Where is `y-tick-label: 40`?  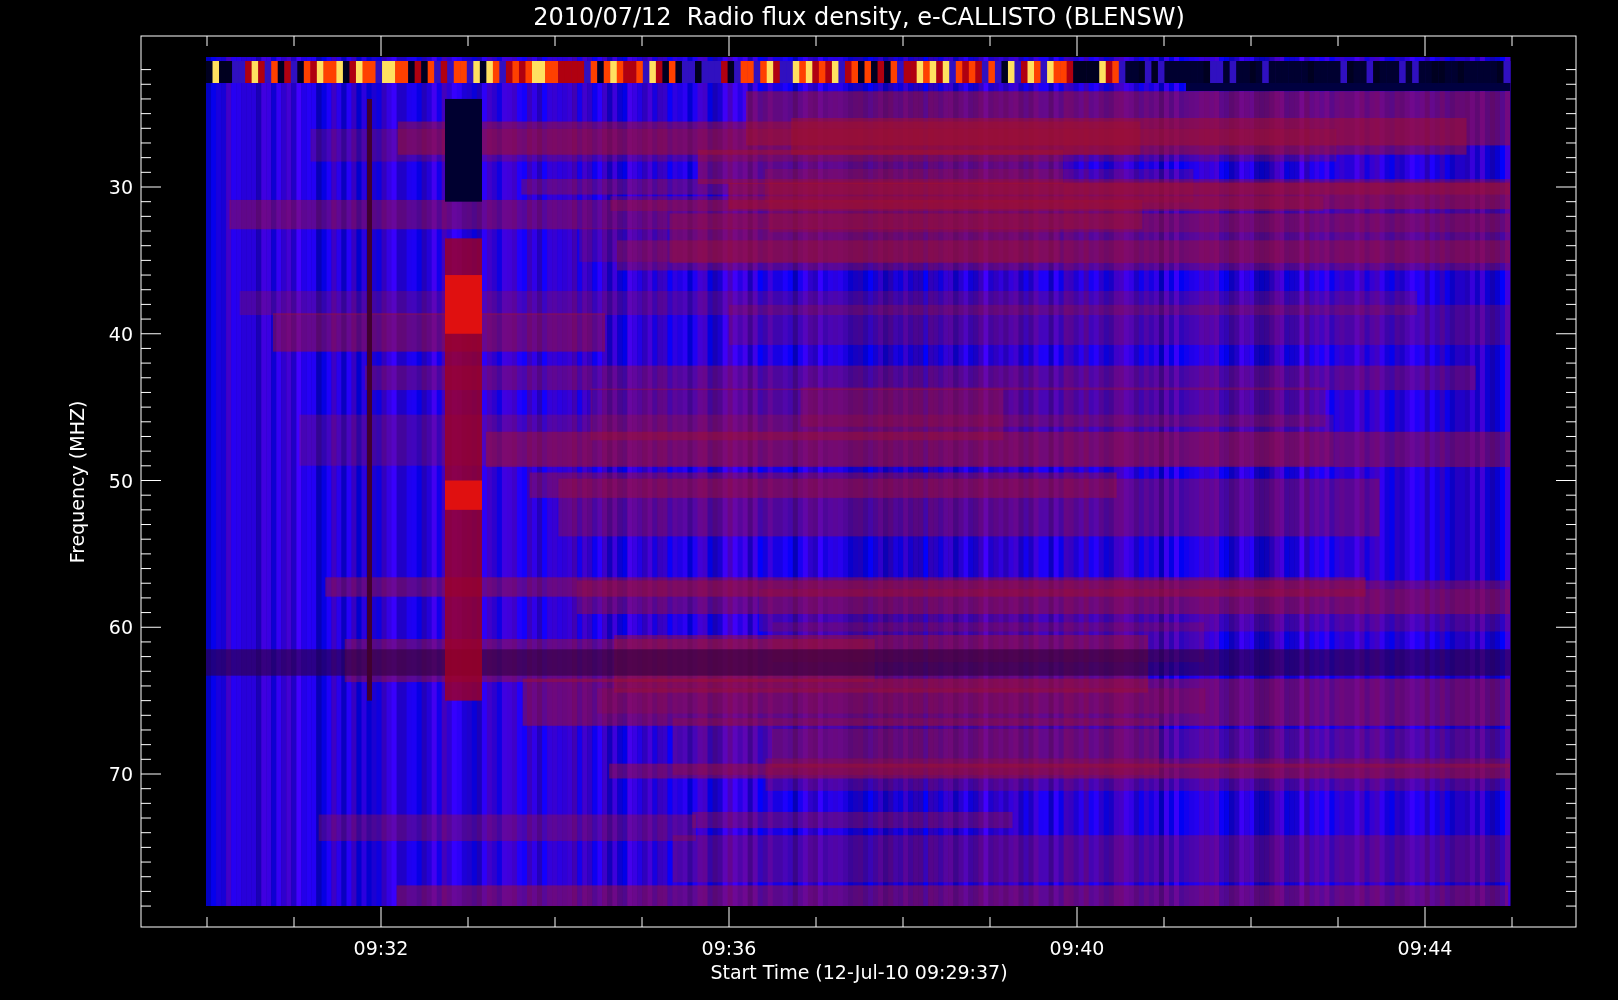
y-tick-label: 40 is located at coordinates (120, 333).